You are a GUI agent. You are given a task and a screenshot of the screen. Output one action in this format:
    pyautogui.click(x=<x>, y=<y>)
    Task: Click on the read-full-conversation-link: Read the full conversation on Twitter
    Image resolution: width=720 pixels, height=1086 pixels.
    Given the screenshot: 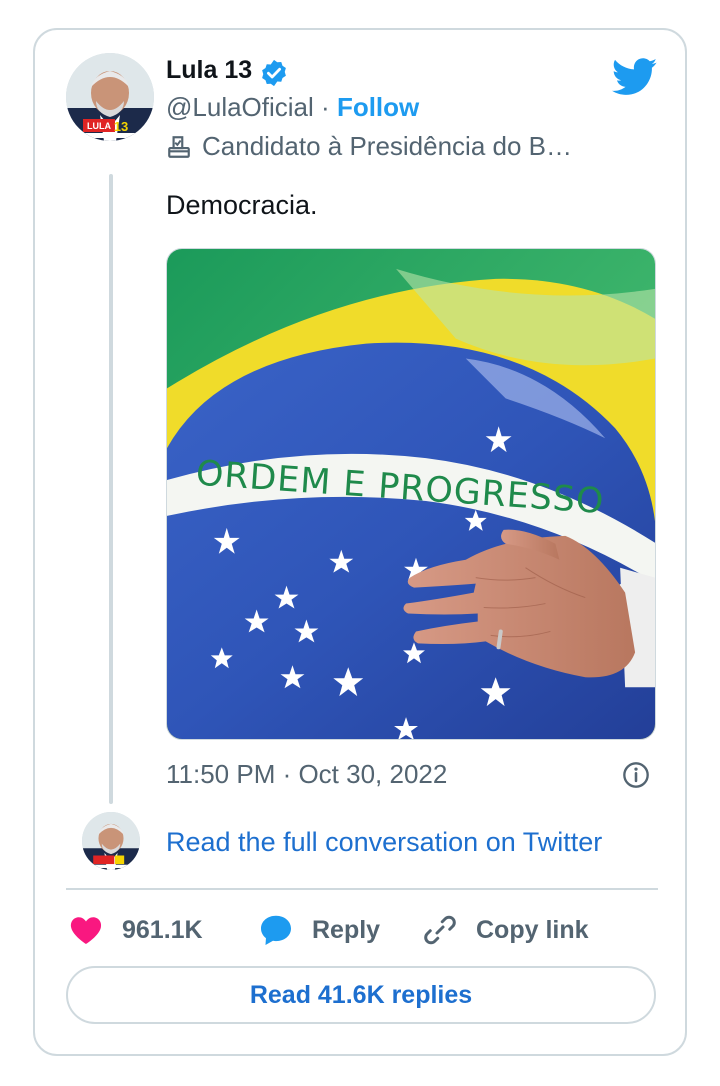 What is the action you would take?
    pyautogui.click(x=384, y=842)
    